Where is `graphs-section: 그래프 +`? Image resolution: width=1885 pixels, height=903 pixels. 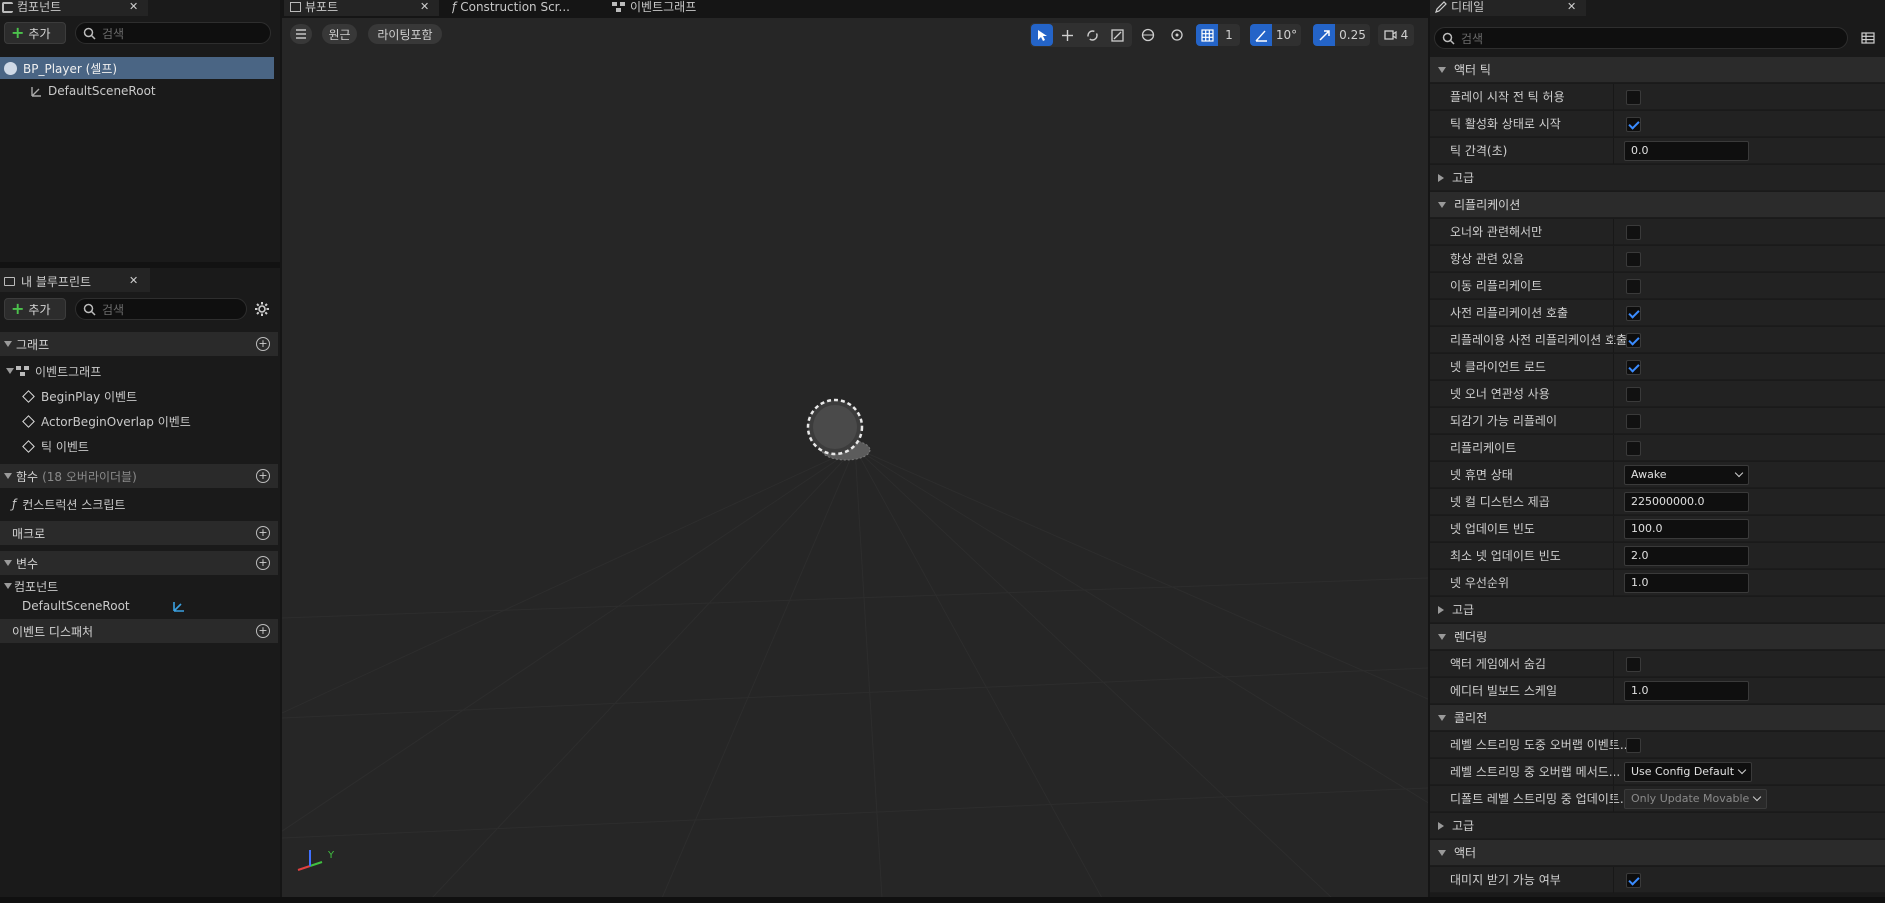 graphs-section: 그래프 + is located at coordinates (139, 344).